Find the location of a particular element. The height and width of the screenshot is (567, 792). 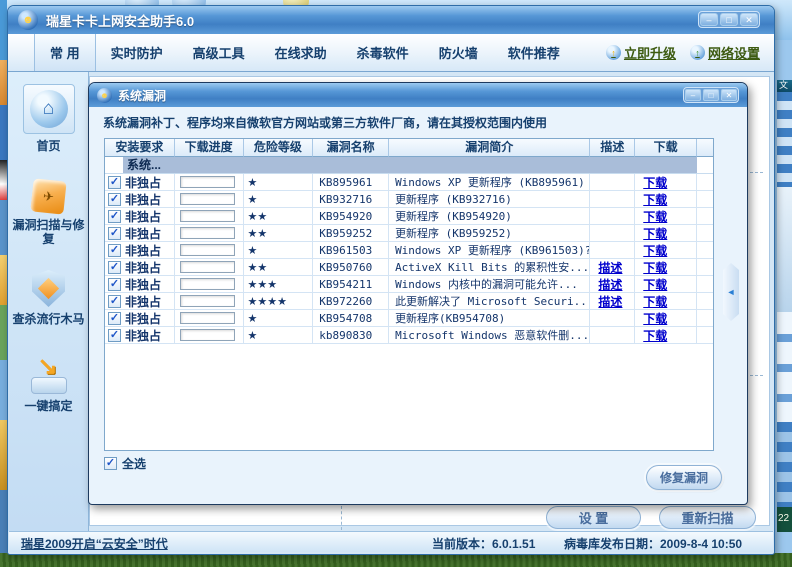

sidebar-item-2: 查杀流行木马 is located at coordinates (48, 298).